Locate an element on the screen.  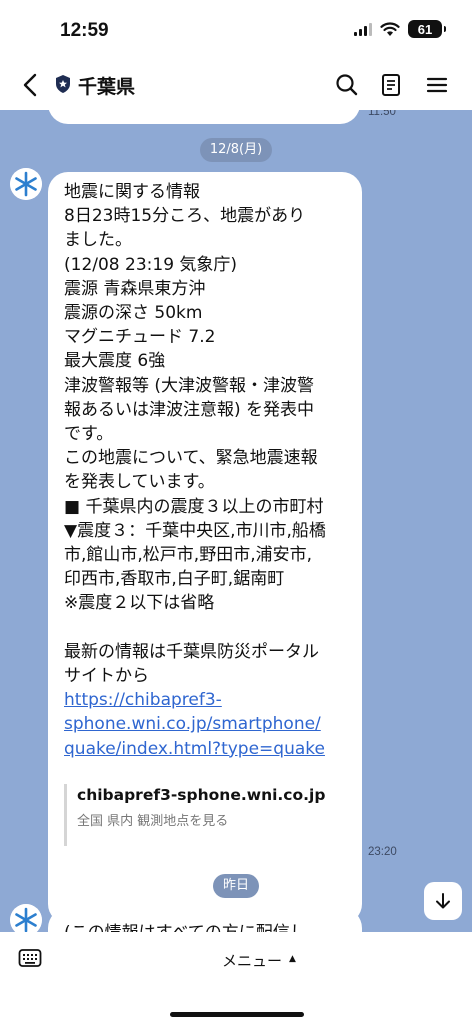
battery-icon: 61 is located at coordinates (427, 29).